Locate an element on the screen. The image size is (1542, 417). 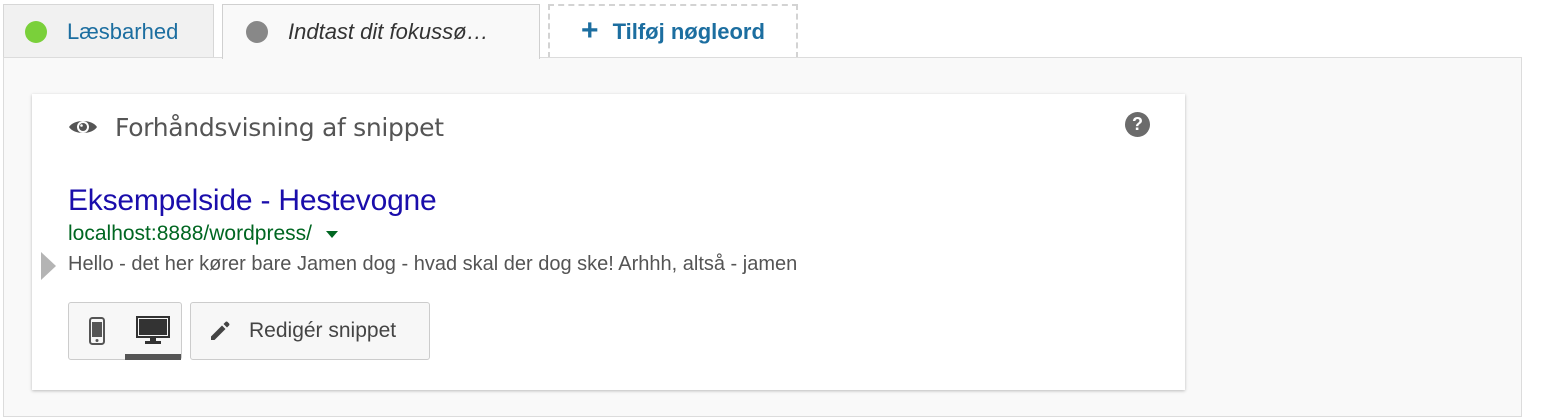
serp-url: localhost:8888/wordpress/ is located at coordinates (190, 233).